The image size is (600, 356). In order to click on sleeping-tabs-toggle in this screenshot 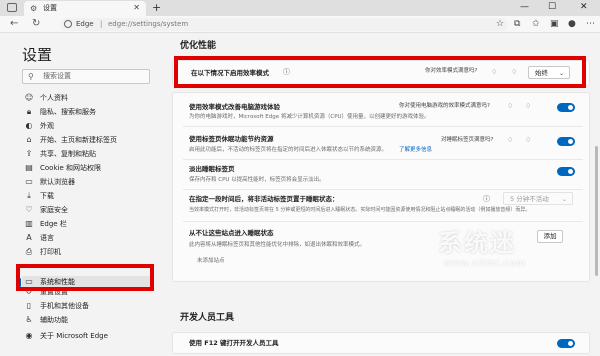, I will do `click(566, 141)`.